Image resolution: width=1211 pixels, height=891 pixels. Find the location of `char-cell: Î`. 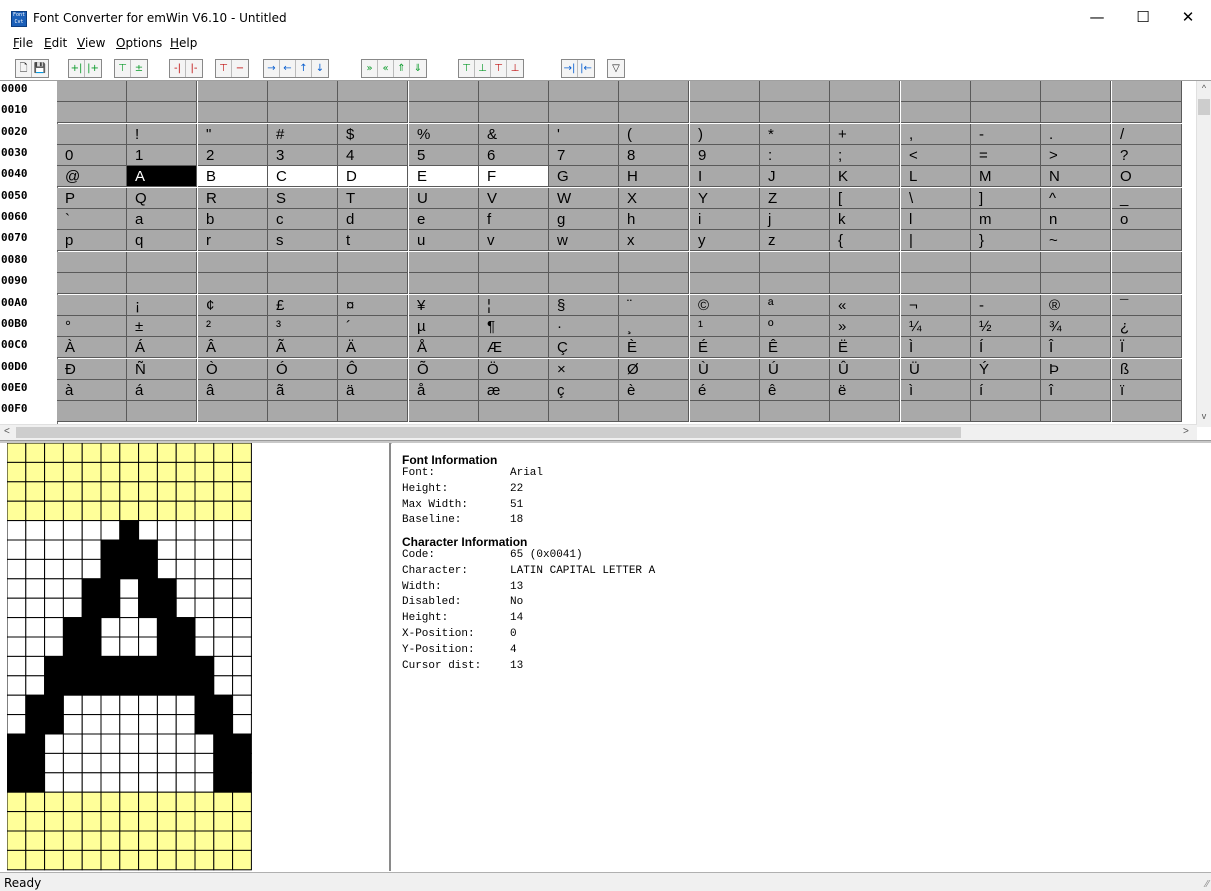

char-cell: Î is located at coordinates (1076, 347).